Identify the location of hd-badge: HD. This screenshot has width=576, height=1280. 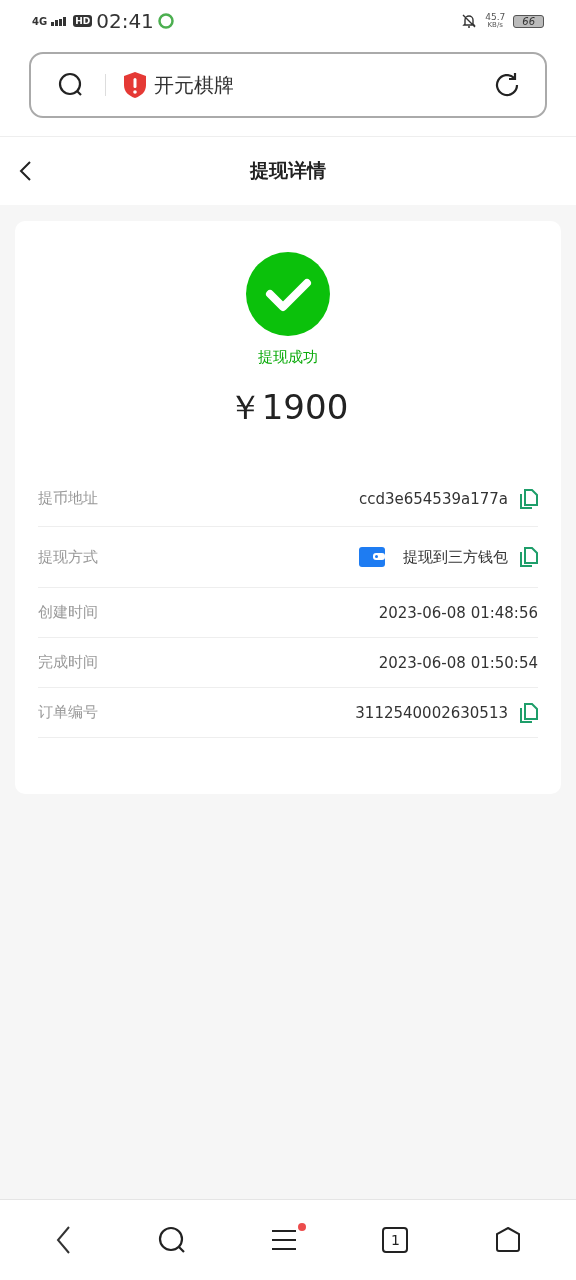
(83, 21).